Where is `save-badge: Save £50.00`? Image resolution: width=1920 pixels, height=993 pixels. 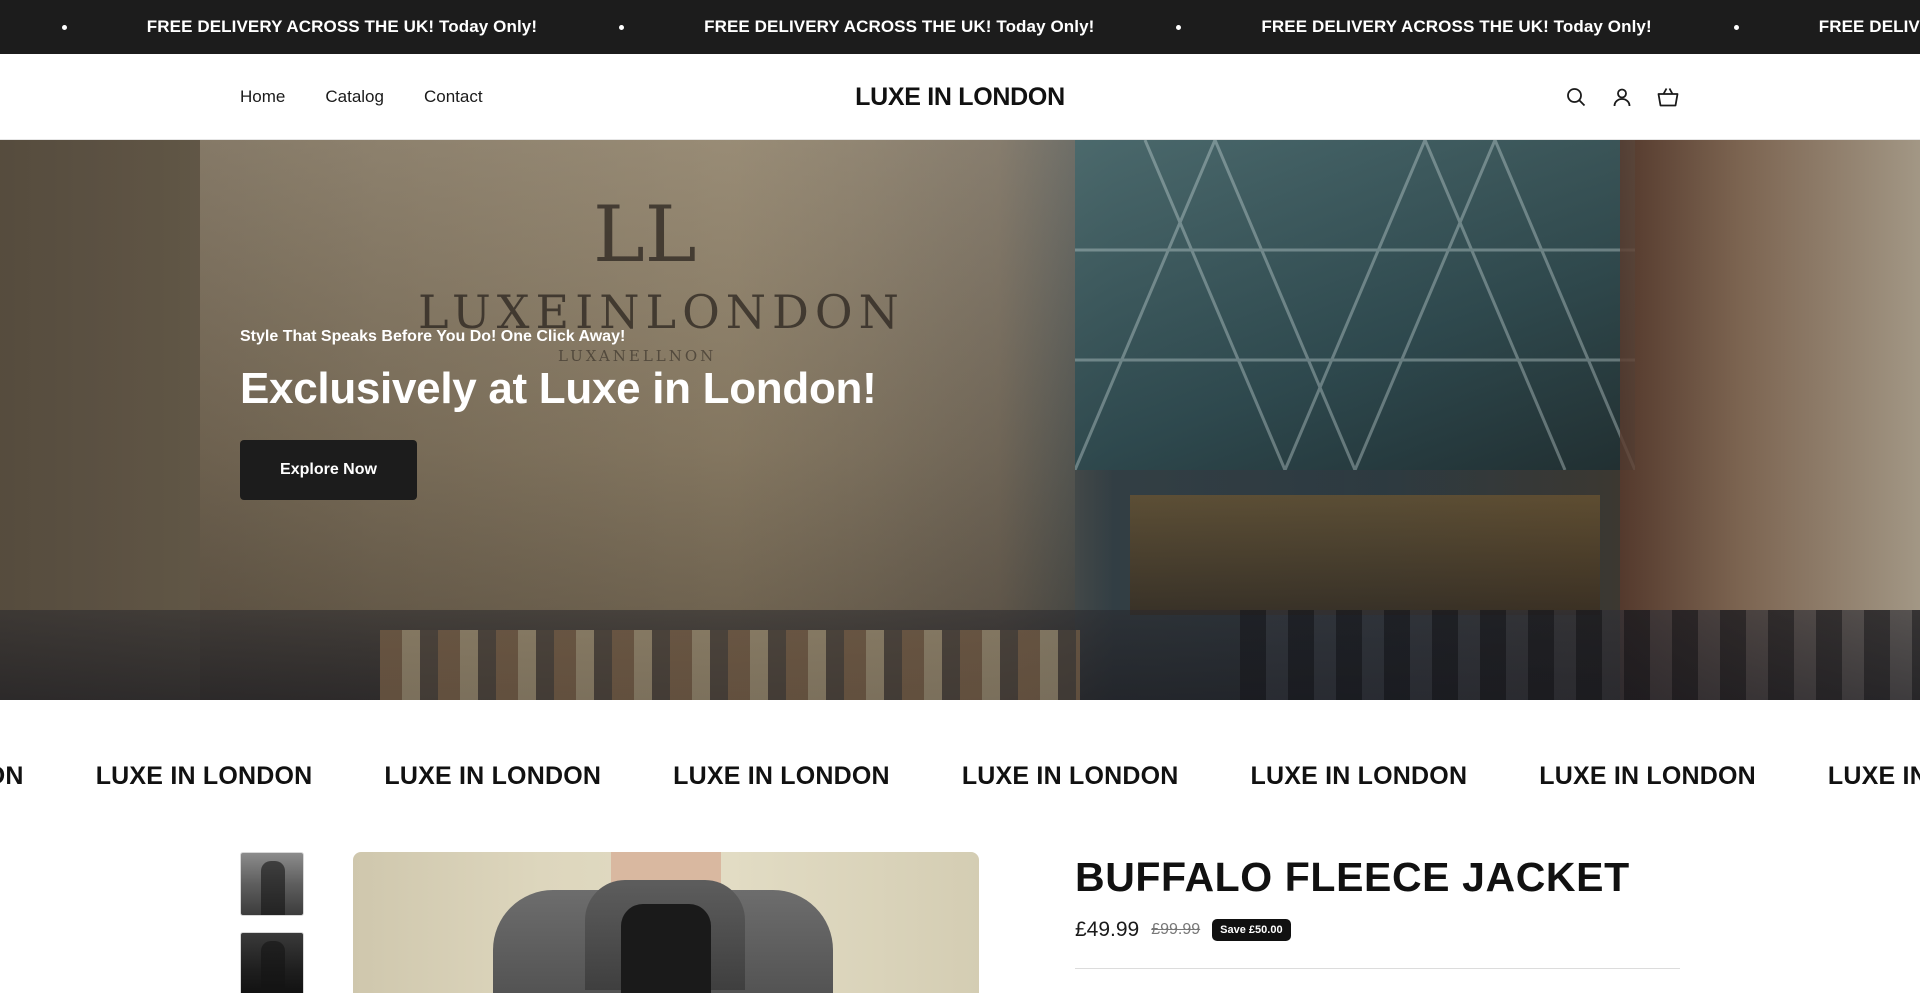
save-badge: Save £50.00 is located at coordinates (1251, 930).